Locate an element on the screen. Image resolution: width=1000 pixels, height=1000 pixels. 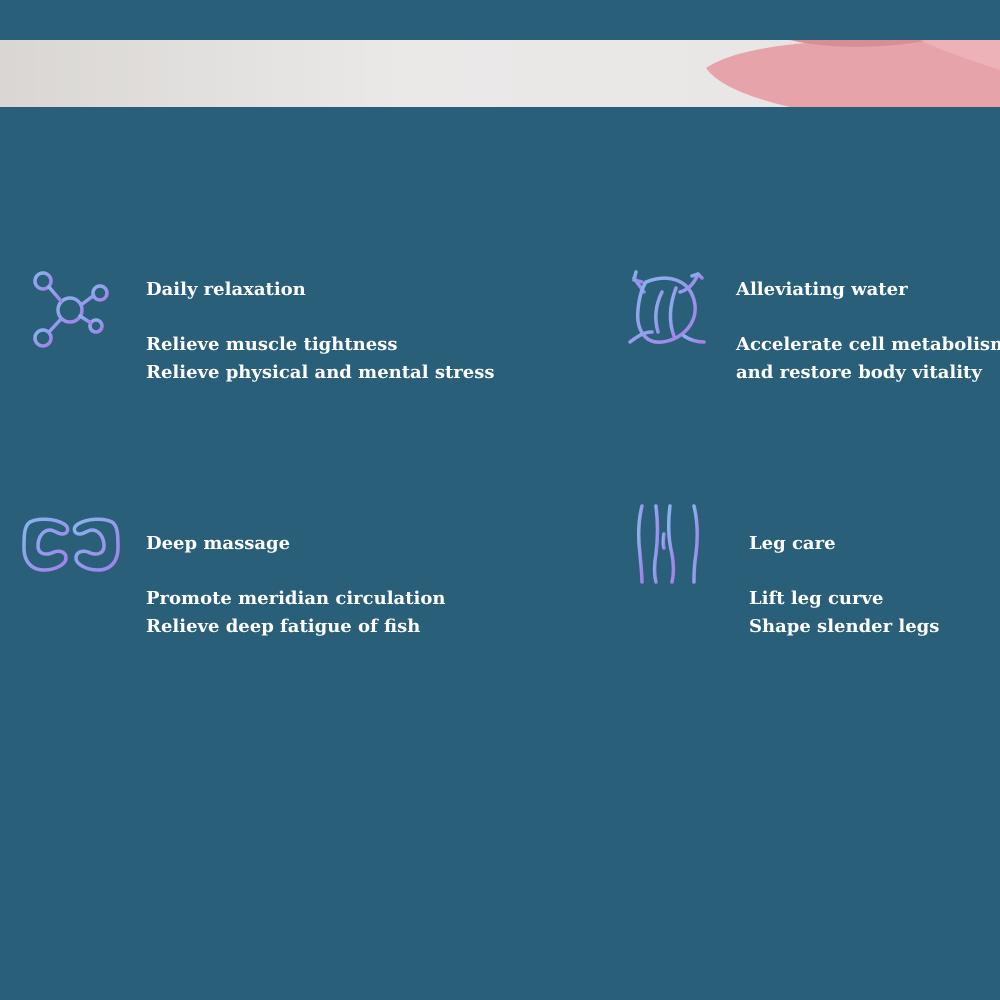
feature-line: Relieve deep fatigue of fish is located at coordinates (283, 626).